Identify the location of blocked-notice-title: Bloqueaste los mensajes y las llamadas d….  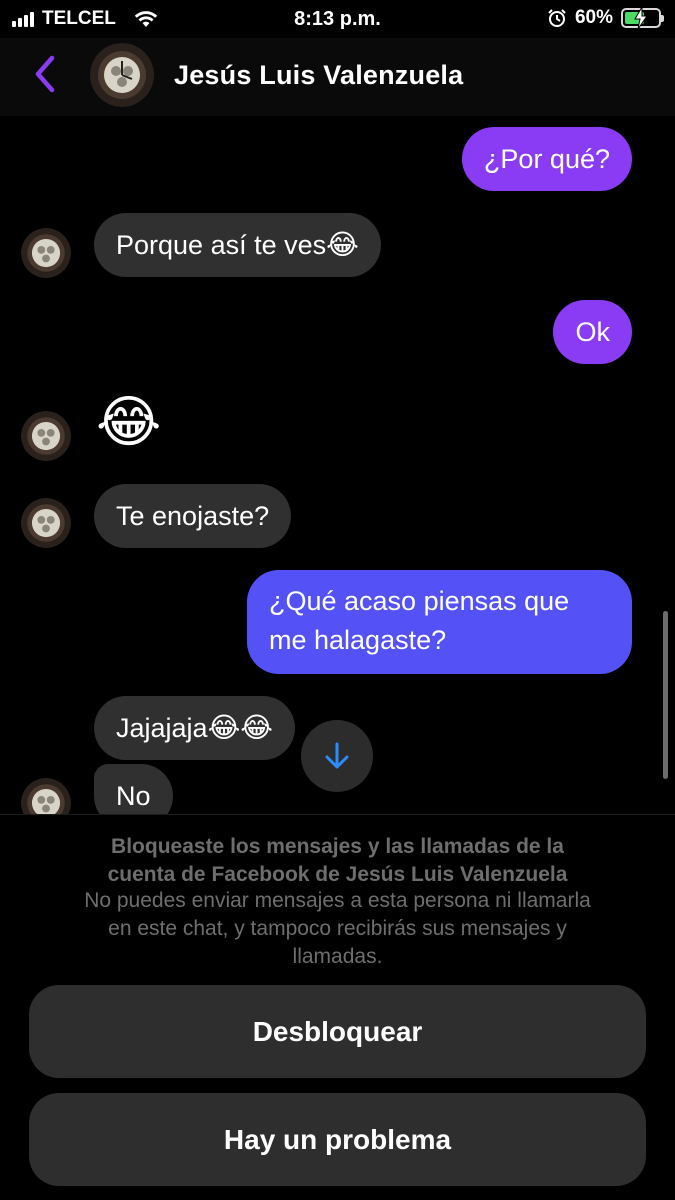
(337, 860).